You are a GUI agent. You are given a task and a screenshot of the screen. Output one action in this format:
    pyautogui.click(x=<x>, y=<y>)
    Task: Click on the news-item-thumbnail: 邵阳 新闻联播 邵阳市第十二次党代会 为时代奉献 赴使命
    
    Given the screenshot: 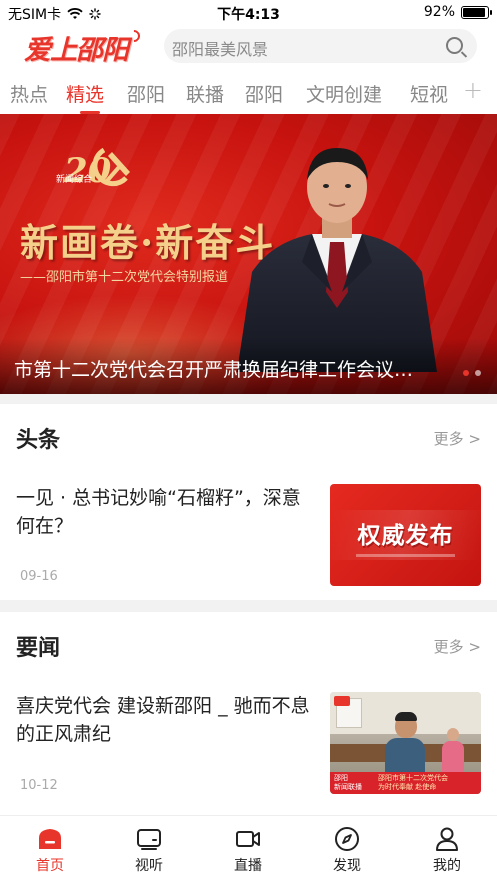 What is the action you would take?
    pyautogui.click(x=405, y=743)
    